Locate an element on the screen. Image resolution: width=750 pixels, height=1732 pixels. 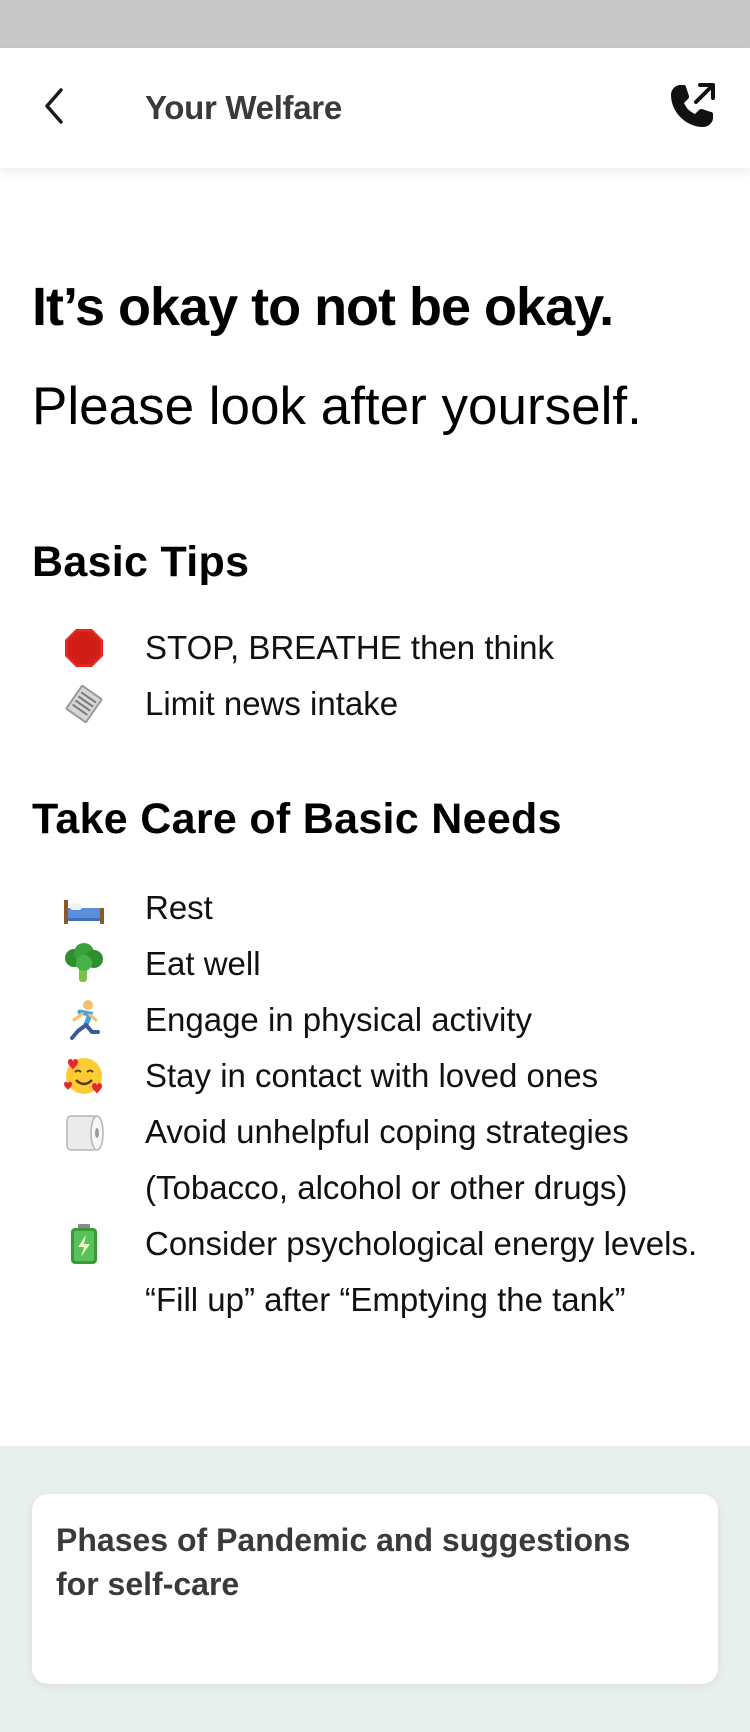
need-text: Rest is located at coordinates (179, 907).